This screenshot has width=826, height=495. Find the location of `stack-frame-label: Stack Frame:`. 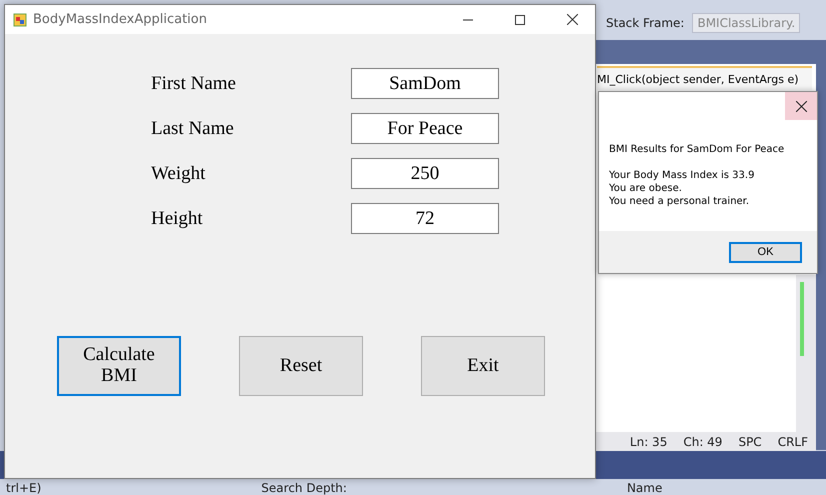

stack-frame-label: Stack Frame: is located at coordinates (645, 23).